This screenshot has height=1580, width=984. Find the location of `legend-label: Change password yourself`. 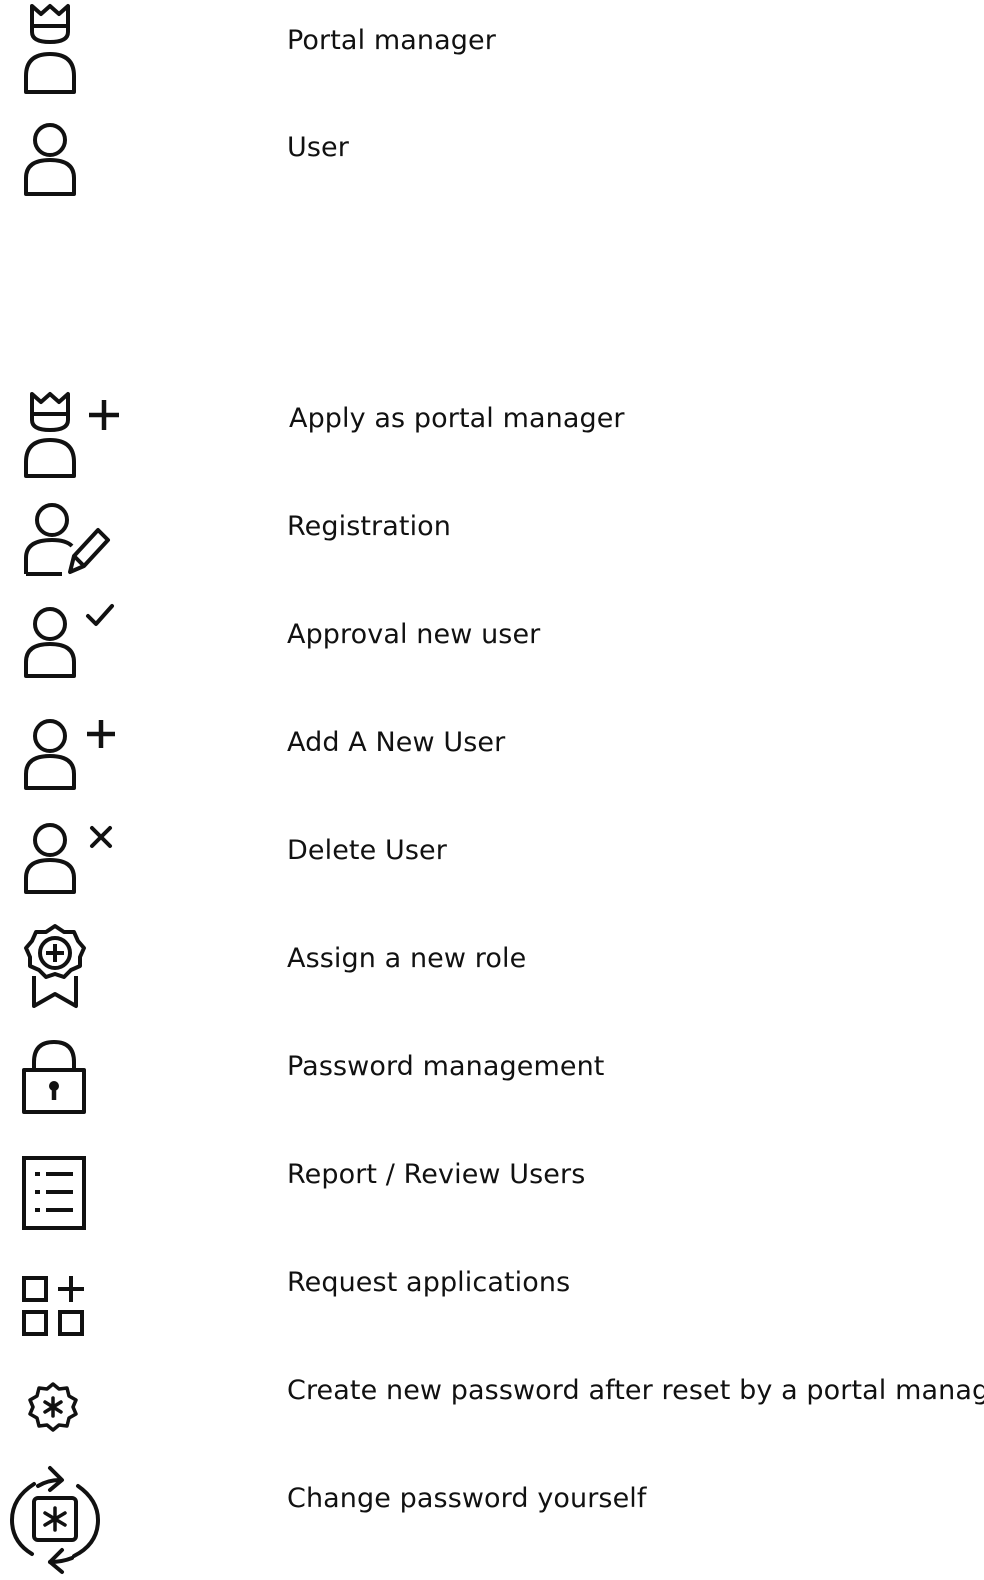

legend-label: Change password yourself is located at coordinates (467, 1498).